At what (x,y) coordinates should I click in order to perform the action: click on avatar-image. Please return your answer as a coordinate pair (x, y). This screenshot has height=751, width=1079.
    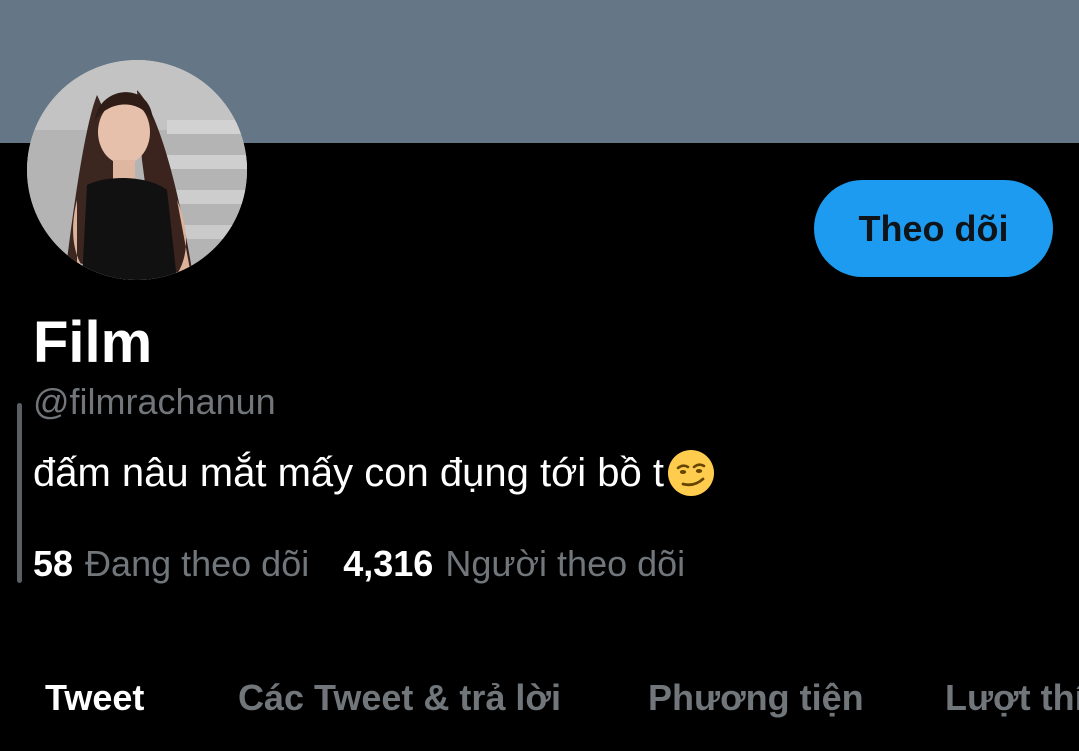
    Looking at the image, I should click on (137, 170).